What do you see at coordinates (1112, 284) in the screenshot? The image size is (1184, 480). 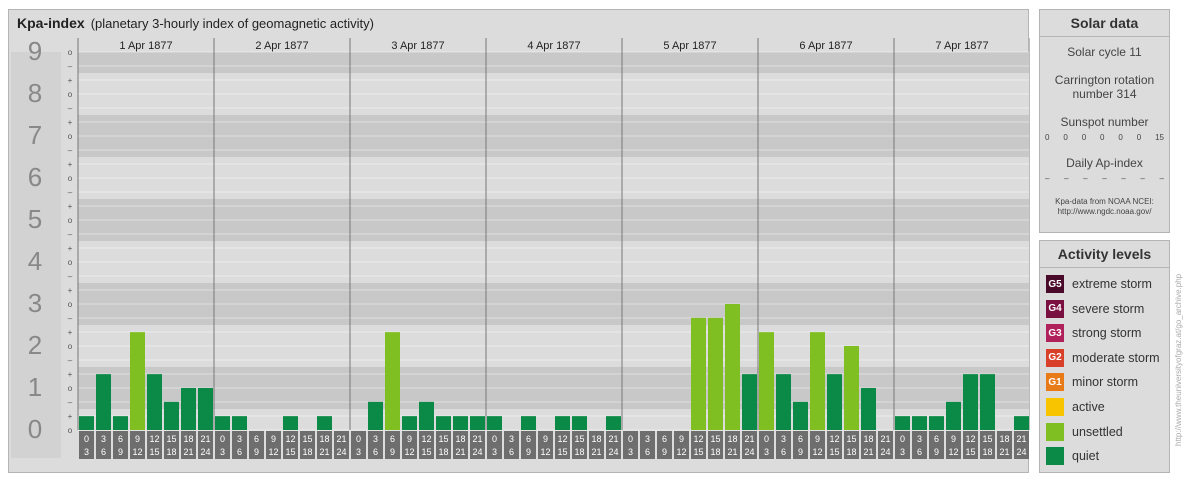 I see `activity-level-label: extreme storm` at bounding box center [1112, 284].